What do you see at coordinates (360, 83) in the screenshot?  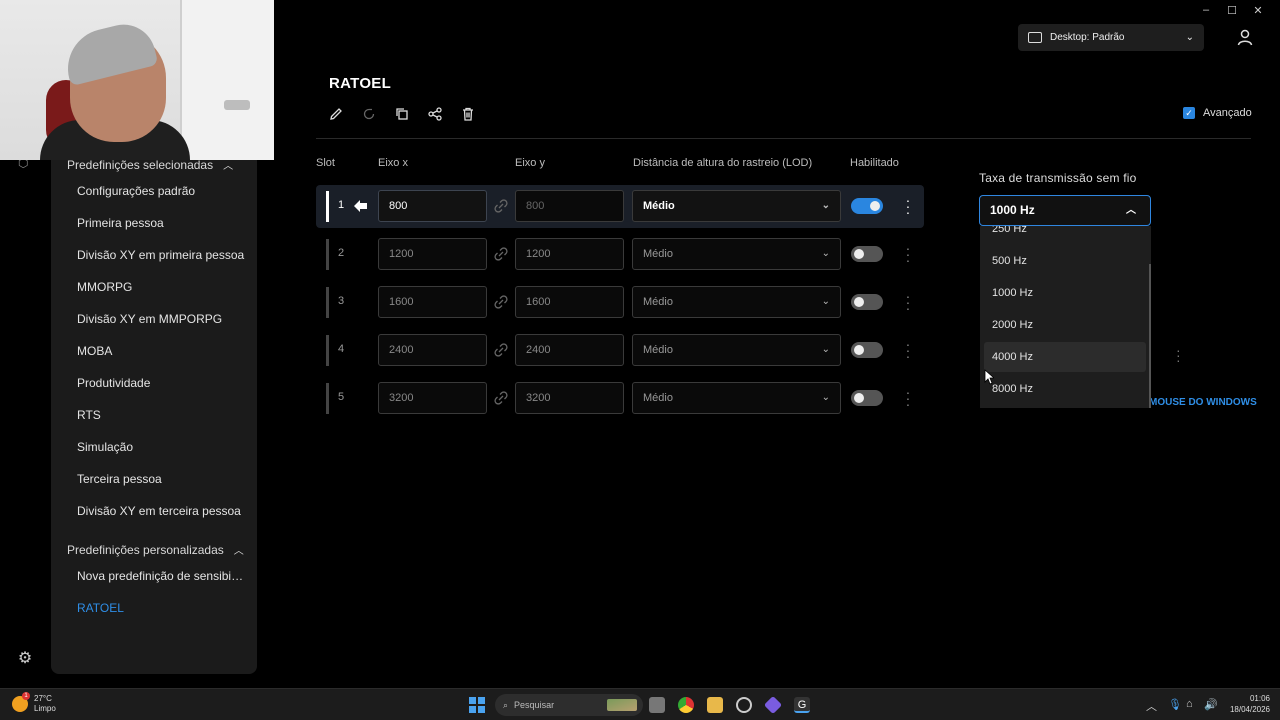 I see `profile-title: RATOEL` at bounding box center [360, 83].